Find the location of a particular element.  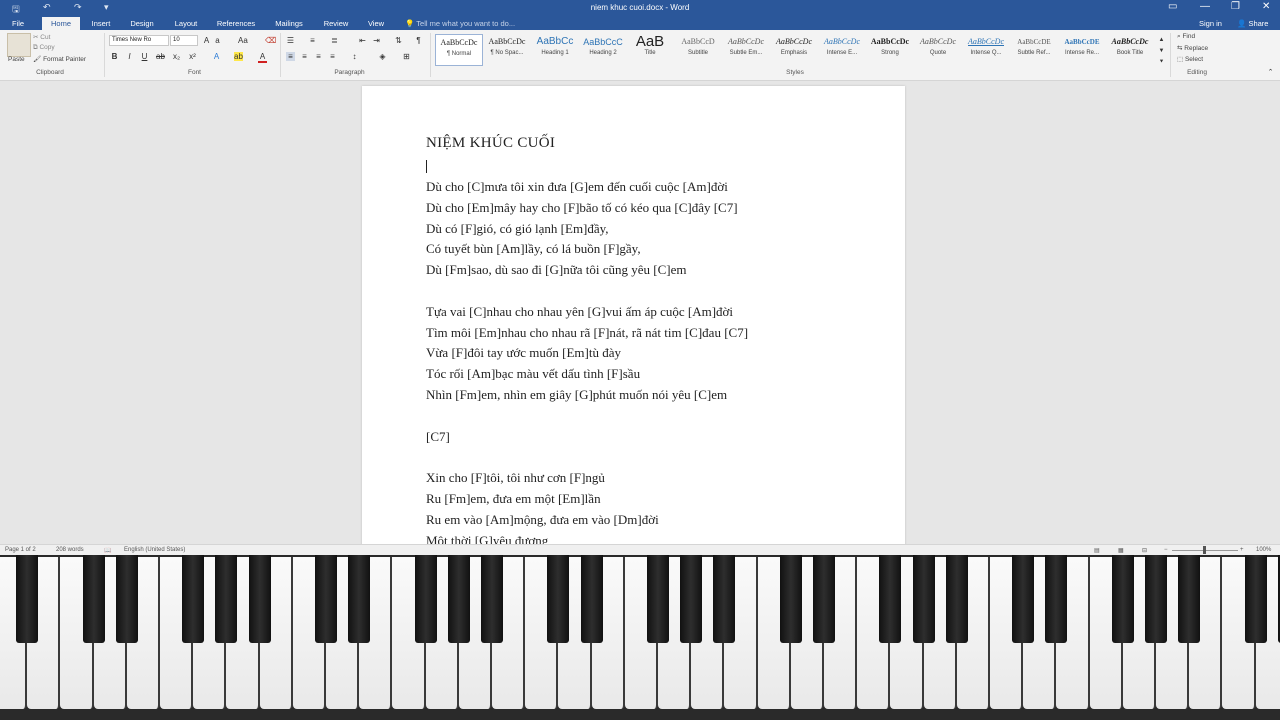

paste-icon is located at coordinates (19, 45).